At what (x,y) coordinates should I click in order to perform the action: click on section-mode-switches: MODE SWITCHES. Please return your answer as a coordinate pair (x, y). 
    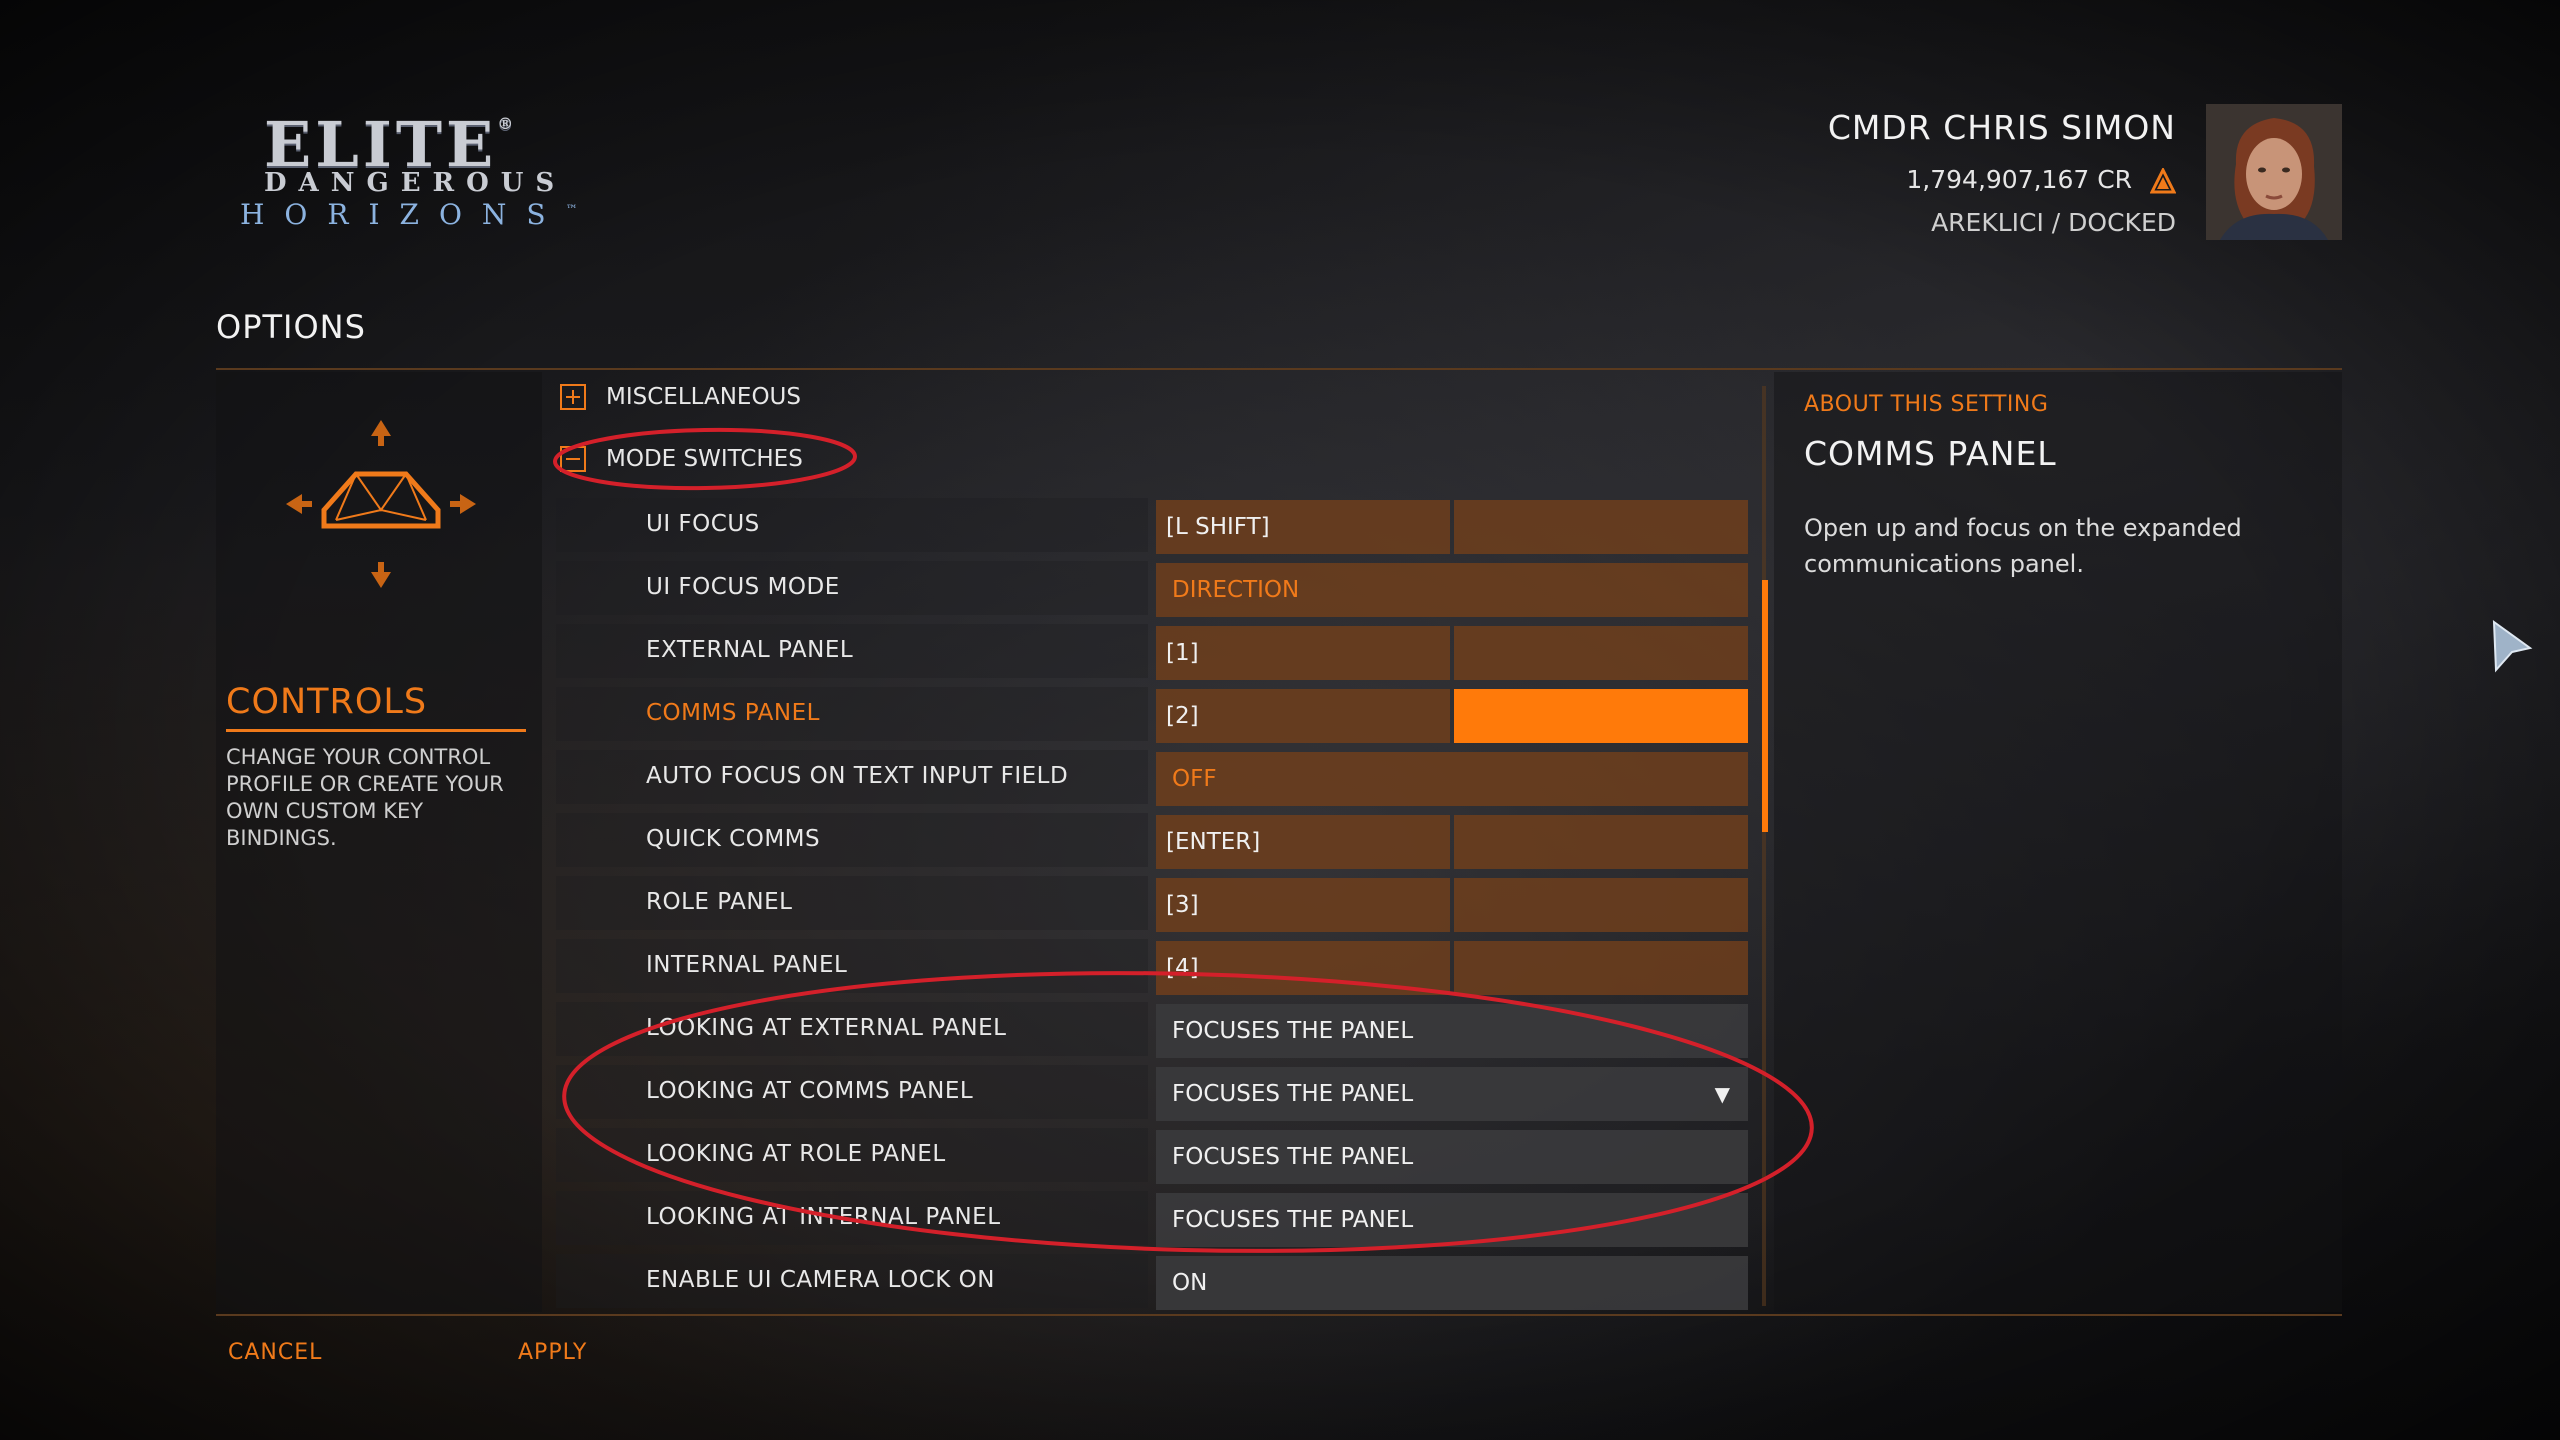
    Looking at the image, I should click on (806, 459).